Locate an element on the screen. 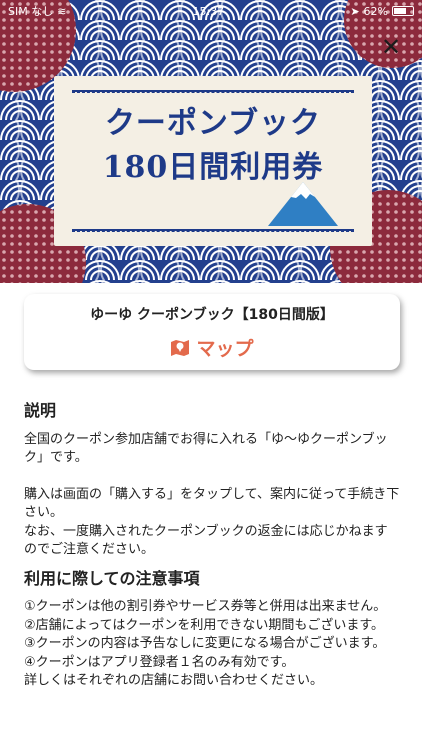 Image resolution: width=422 pixels, height=750 pixels. close-button: ✕ is located at coordinates (391, 47).